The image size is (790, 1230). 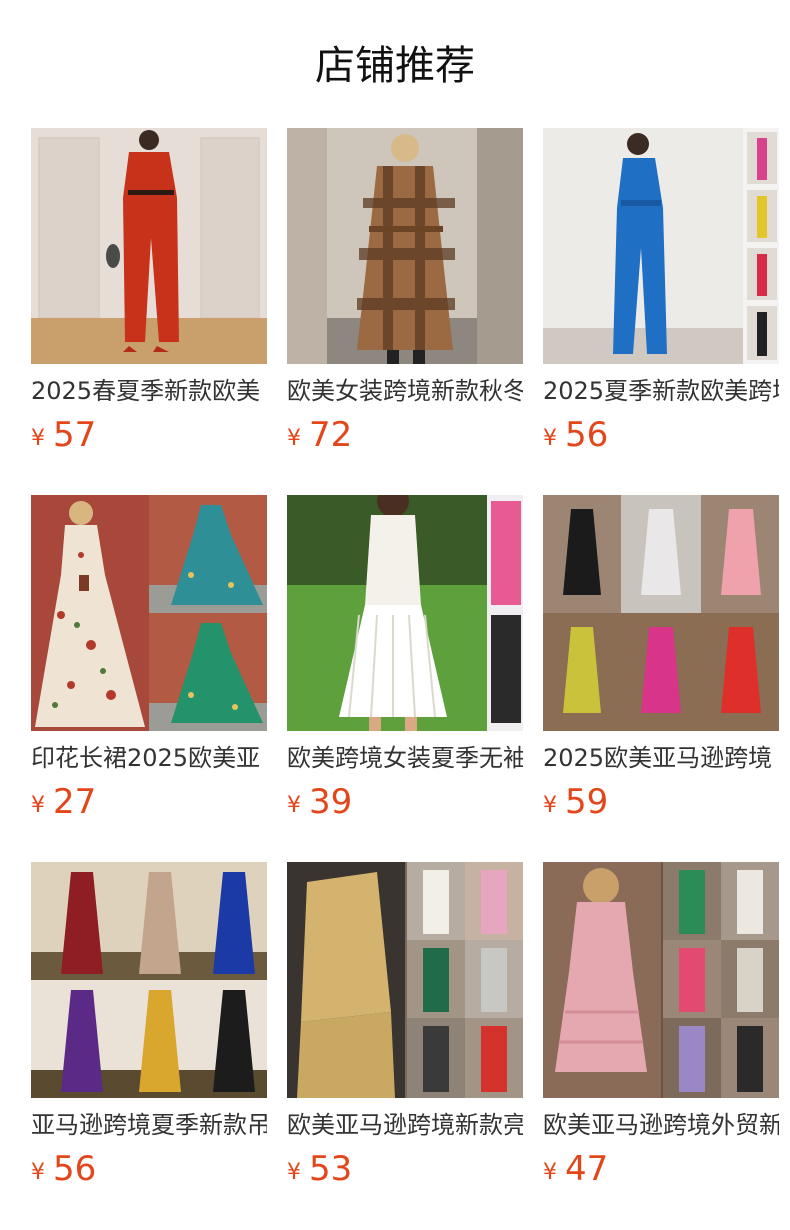 I want to click on price-value: 59, so click(x=587, y=802).